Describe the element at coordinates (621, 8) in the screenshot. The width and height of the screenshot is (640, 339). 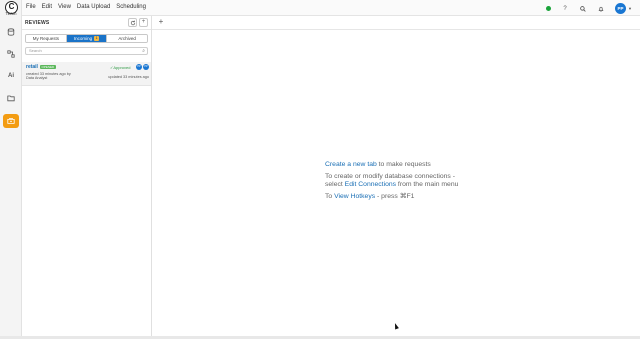
I see `user-avatar: PP` at that location.